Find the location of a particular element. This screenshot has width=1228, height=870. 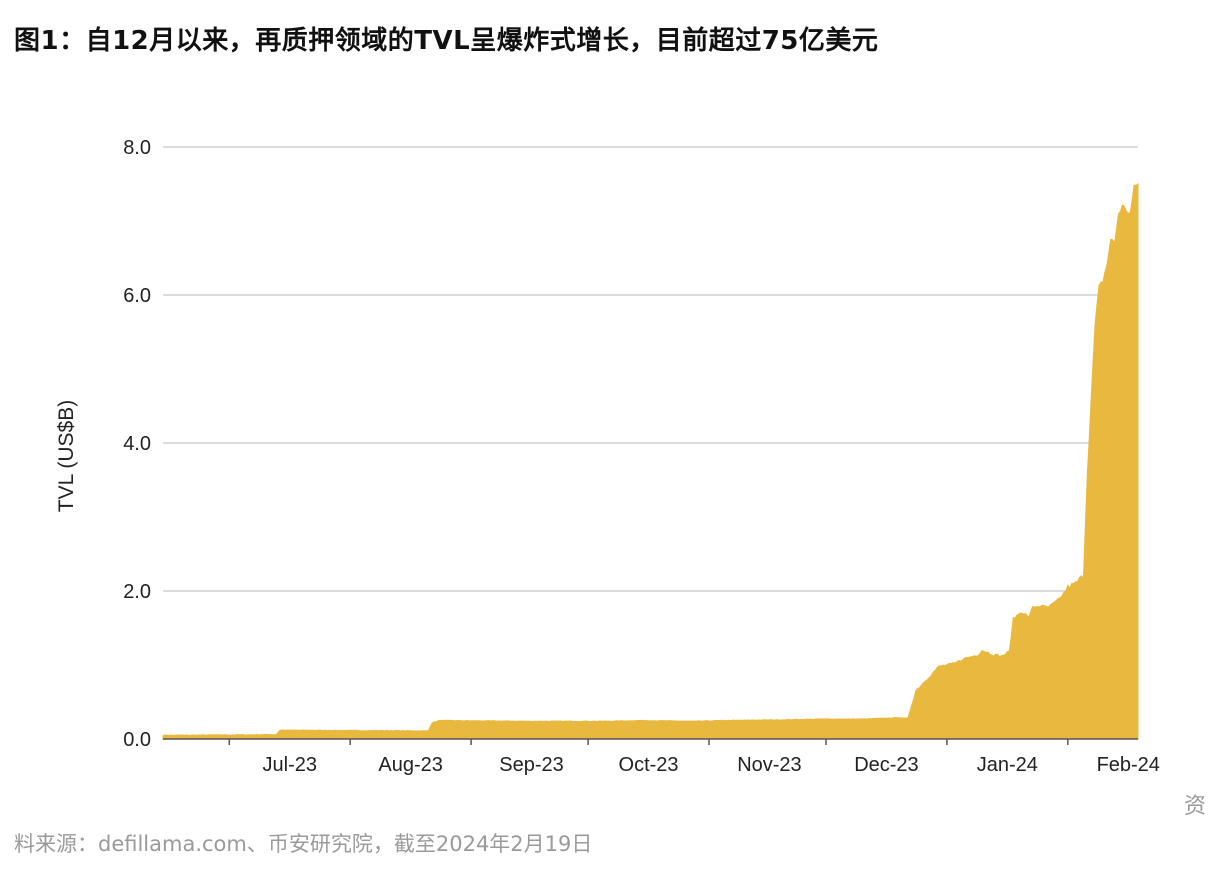

y-tick-label: 2.0 is located at coordinates (137, 592).